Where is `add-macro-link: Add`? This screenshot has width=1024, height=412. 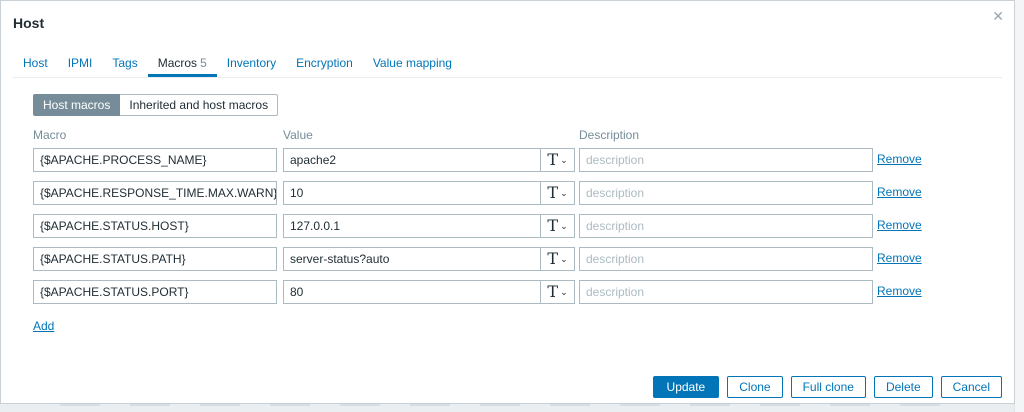 add-macro-link: Add is located at coordinates (43, 326).